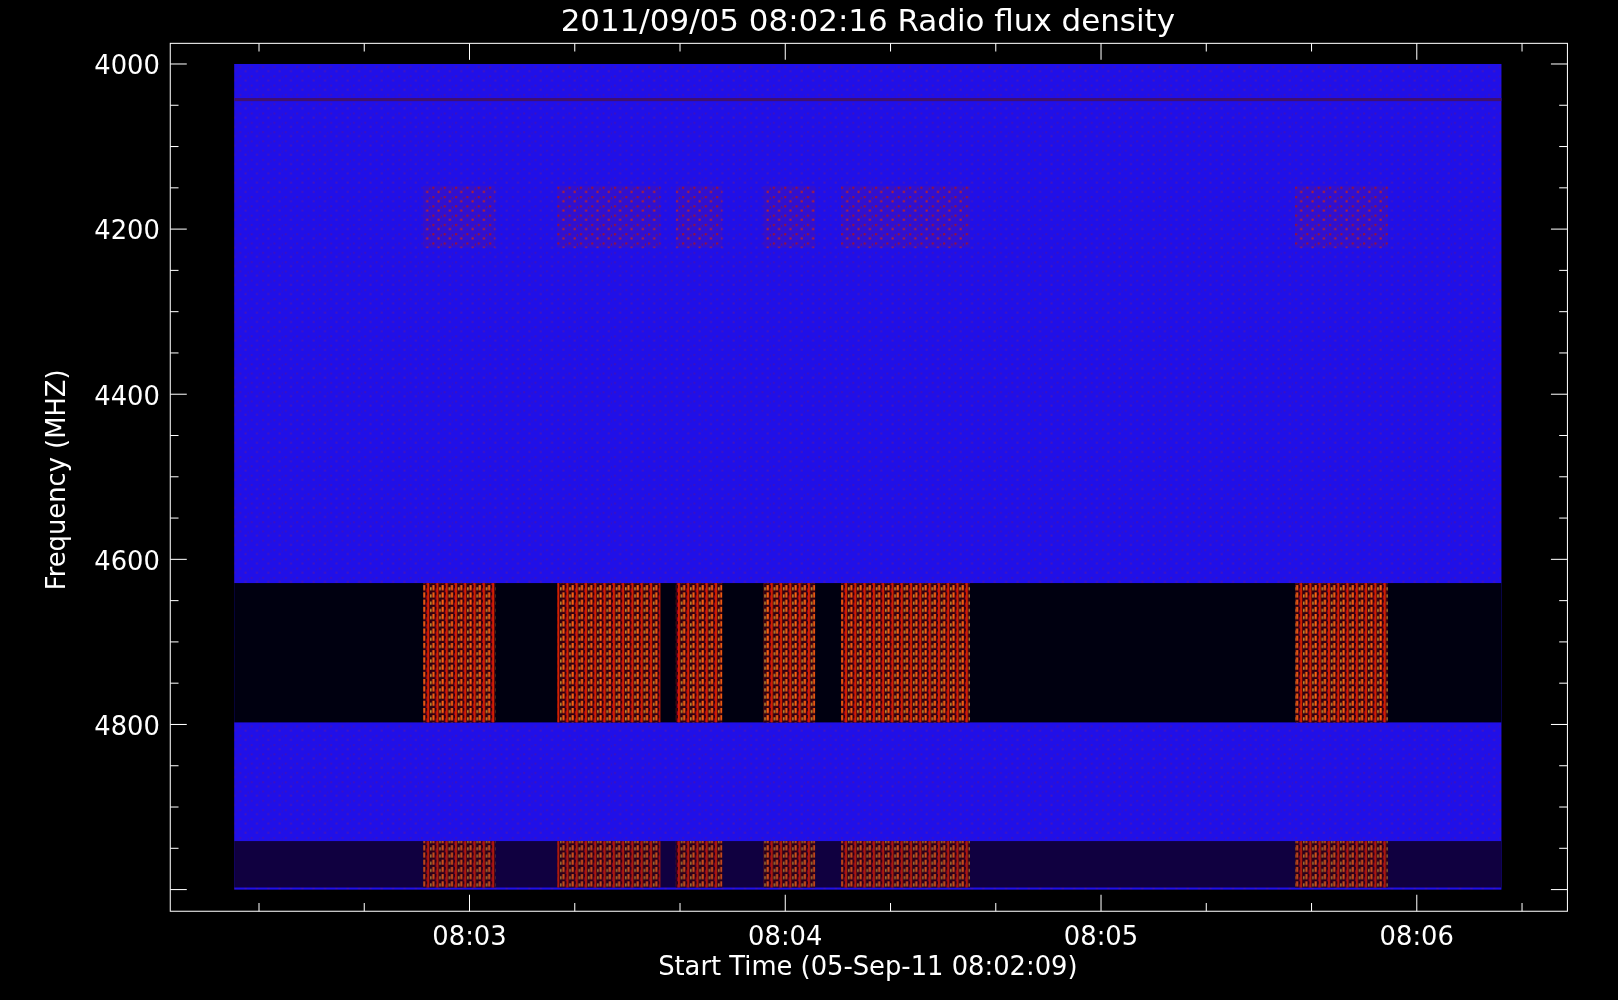  Describe the element at coordinates (127, 230) in the screenshot. I see `y-tick-label: 4200` at that location.